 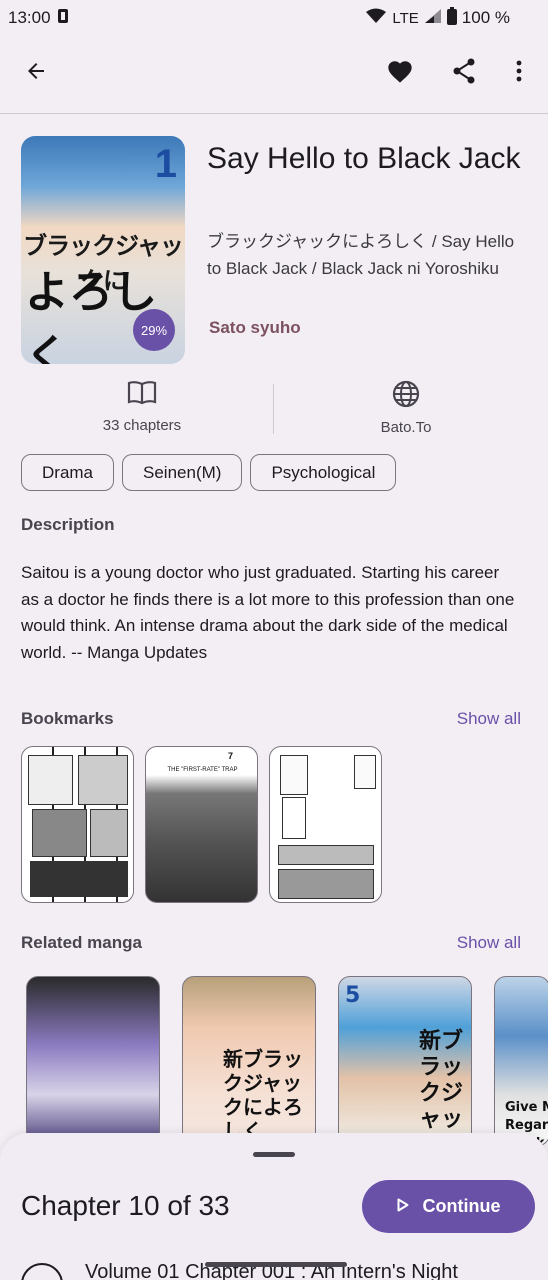 What do you see at coordinates (274, 1154) in the screenshot?
I see `sheet-drag-handle` at bounding box center [274, 1154].